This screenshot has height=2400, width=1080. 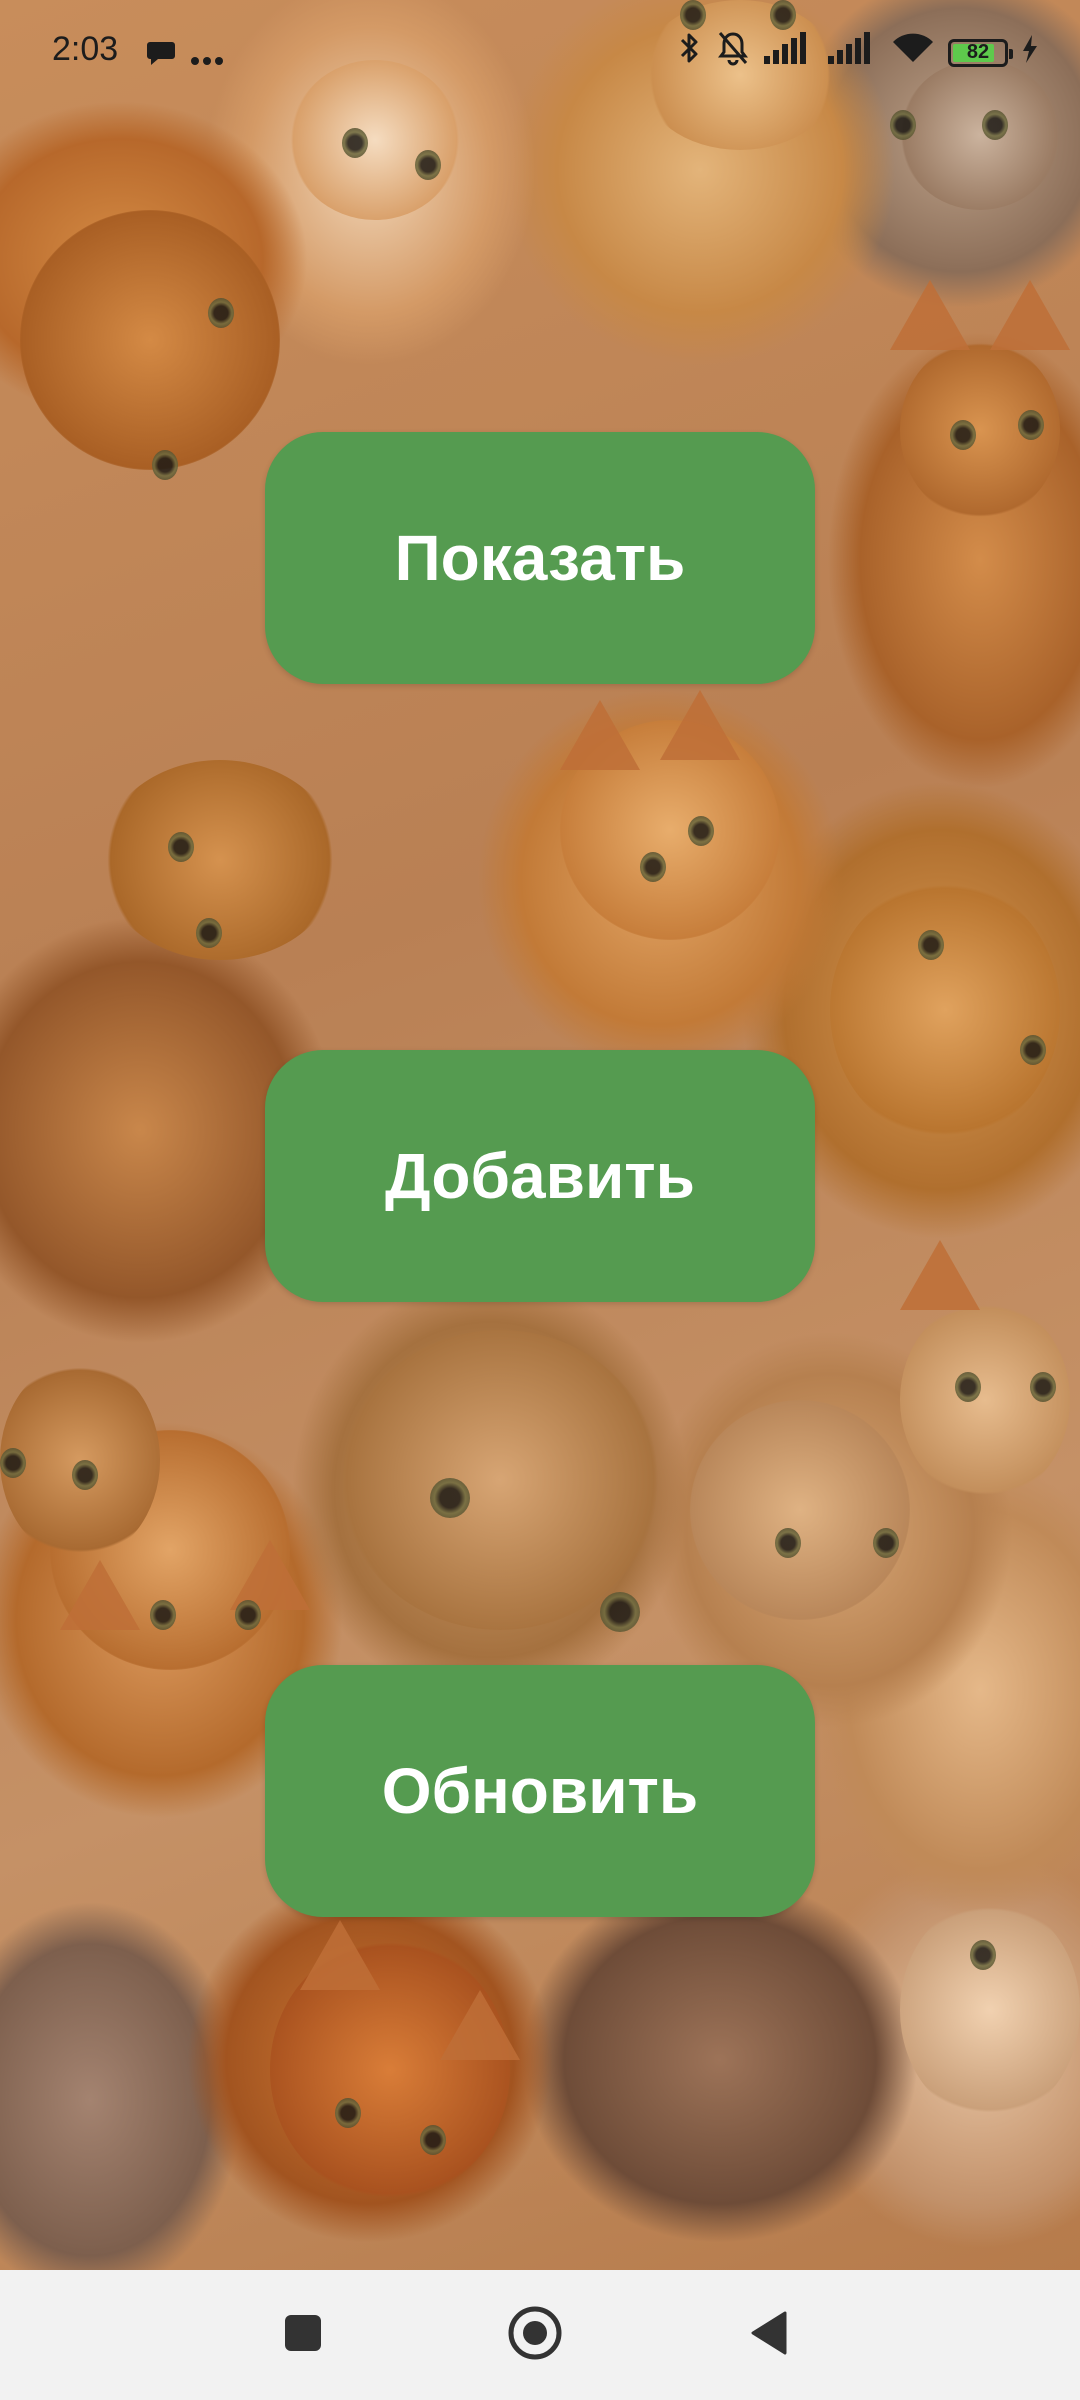 What do you see at coordinates (913, 52) in the screenshot?
I see `wifi-icon` at bounding box center [913, 52].